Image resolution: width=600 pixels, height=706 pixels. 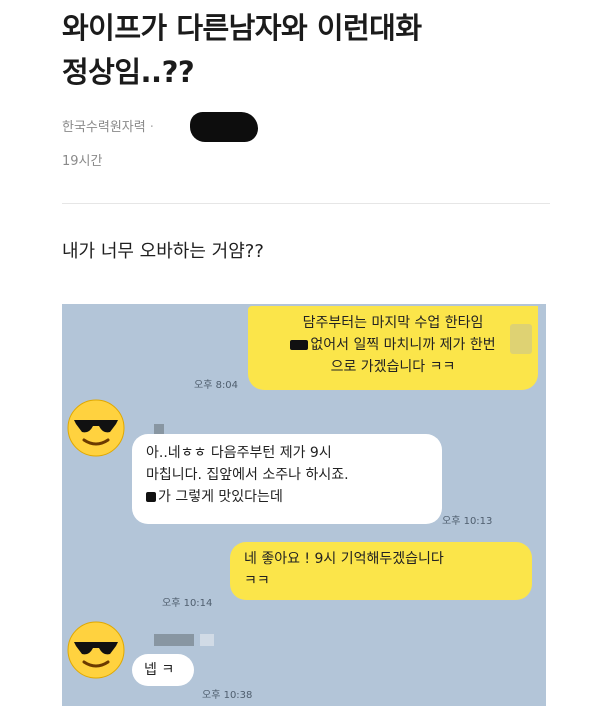 I want to click on post-title-line-1: 와이프가 다른남자와 이런대화, so click(x=242, y=28).